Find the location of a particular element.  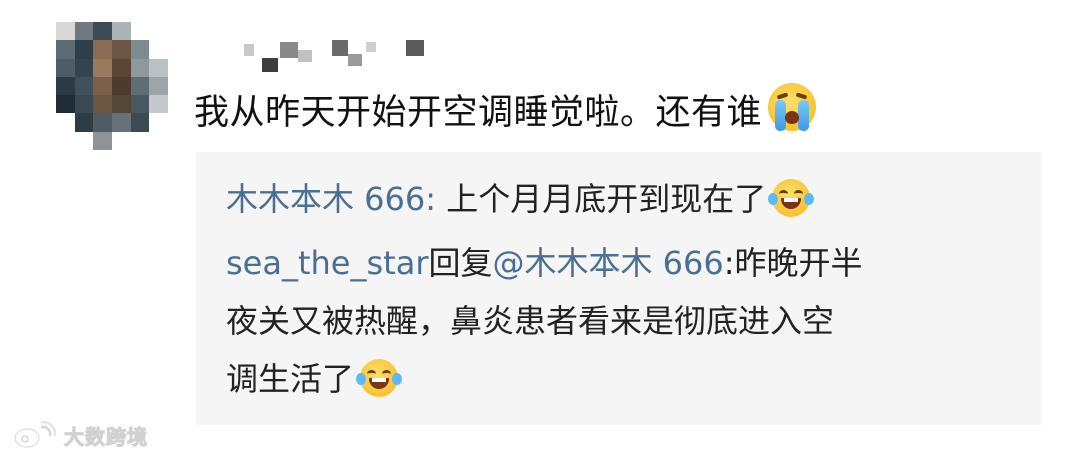

crying-face-icon is located at coordinates (792, 107).